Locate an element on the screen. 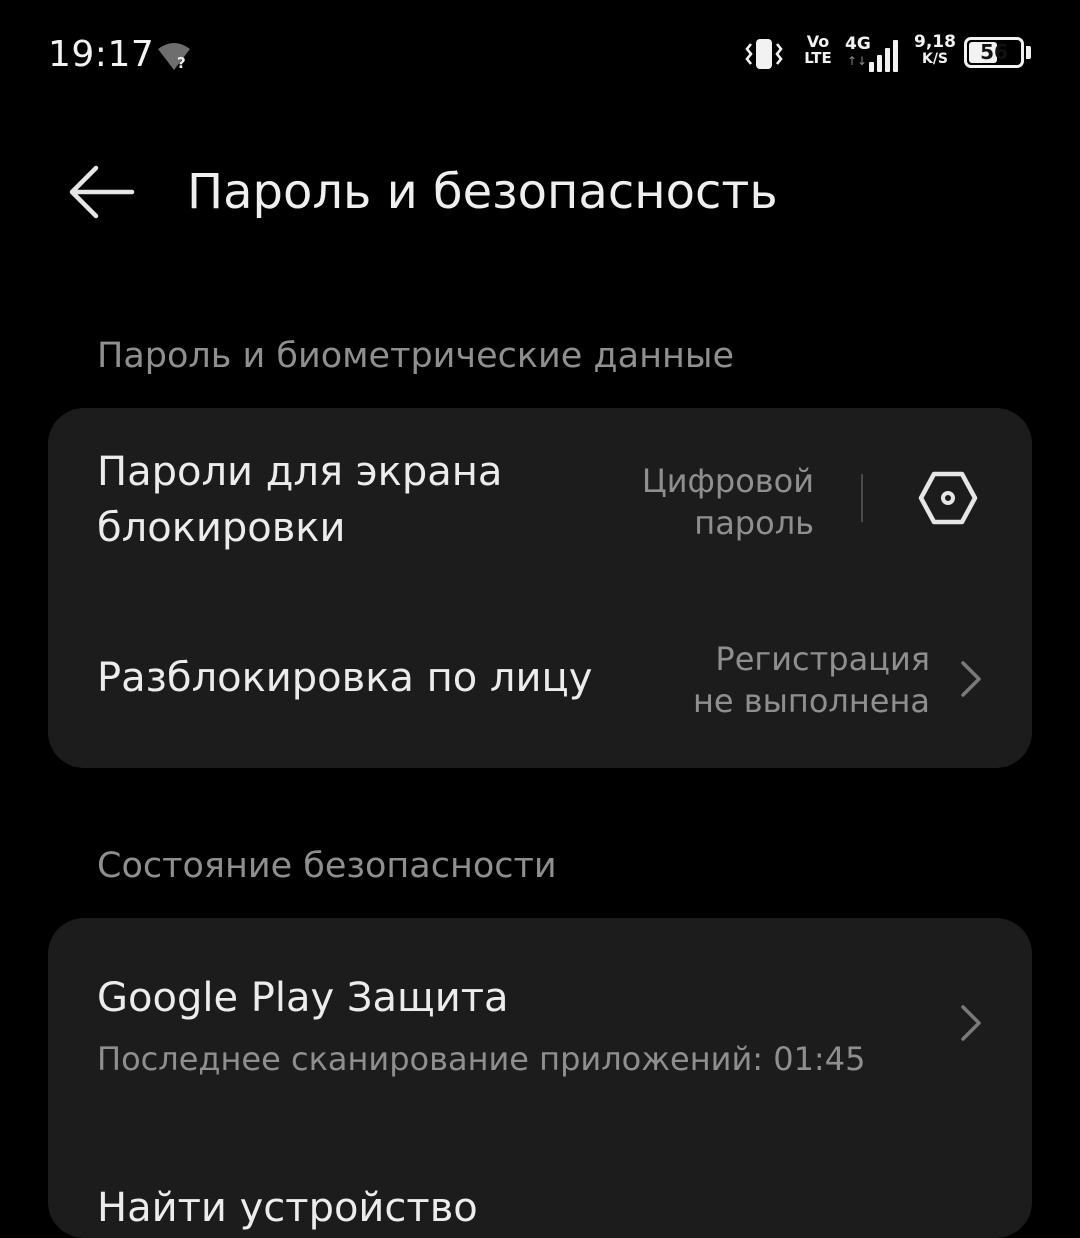 This screenshot has height=1238, width=1080. speed-value: 9,18 is located at coordinates (935, 42).